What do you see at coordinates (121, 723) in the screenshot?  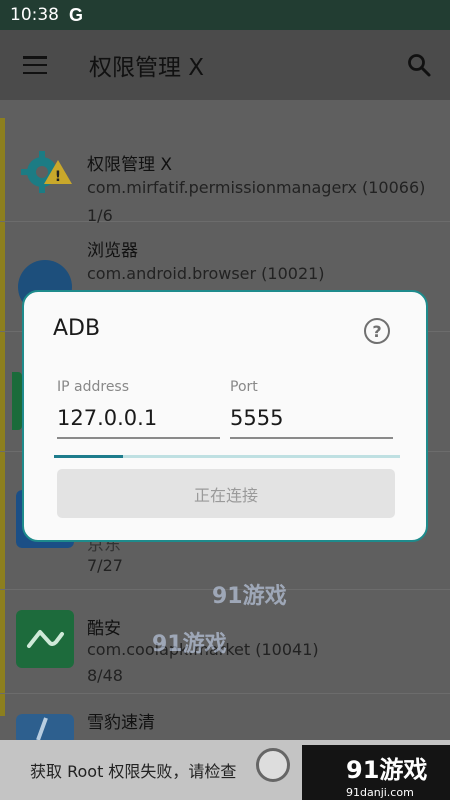 I see `item-title: 雪豹速清` at bounding box center [121, 723].